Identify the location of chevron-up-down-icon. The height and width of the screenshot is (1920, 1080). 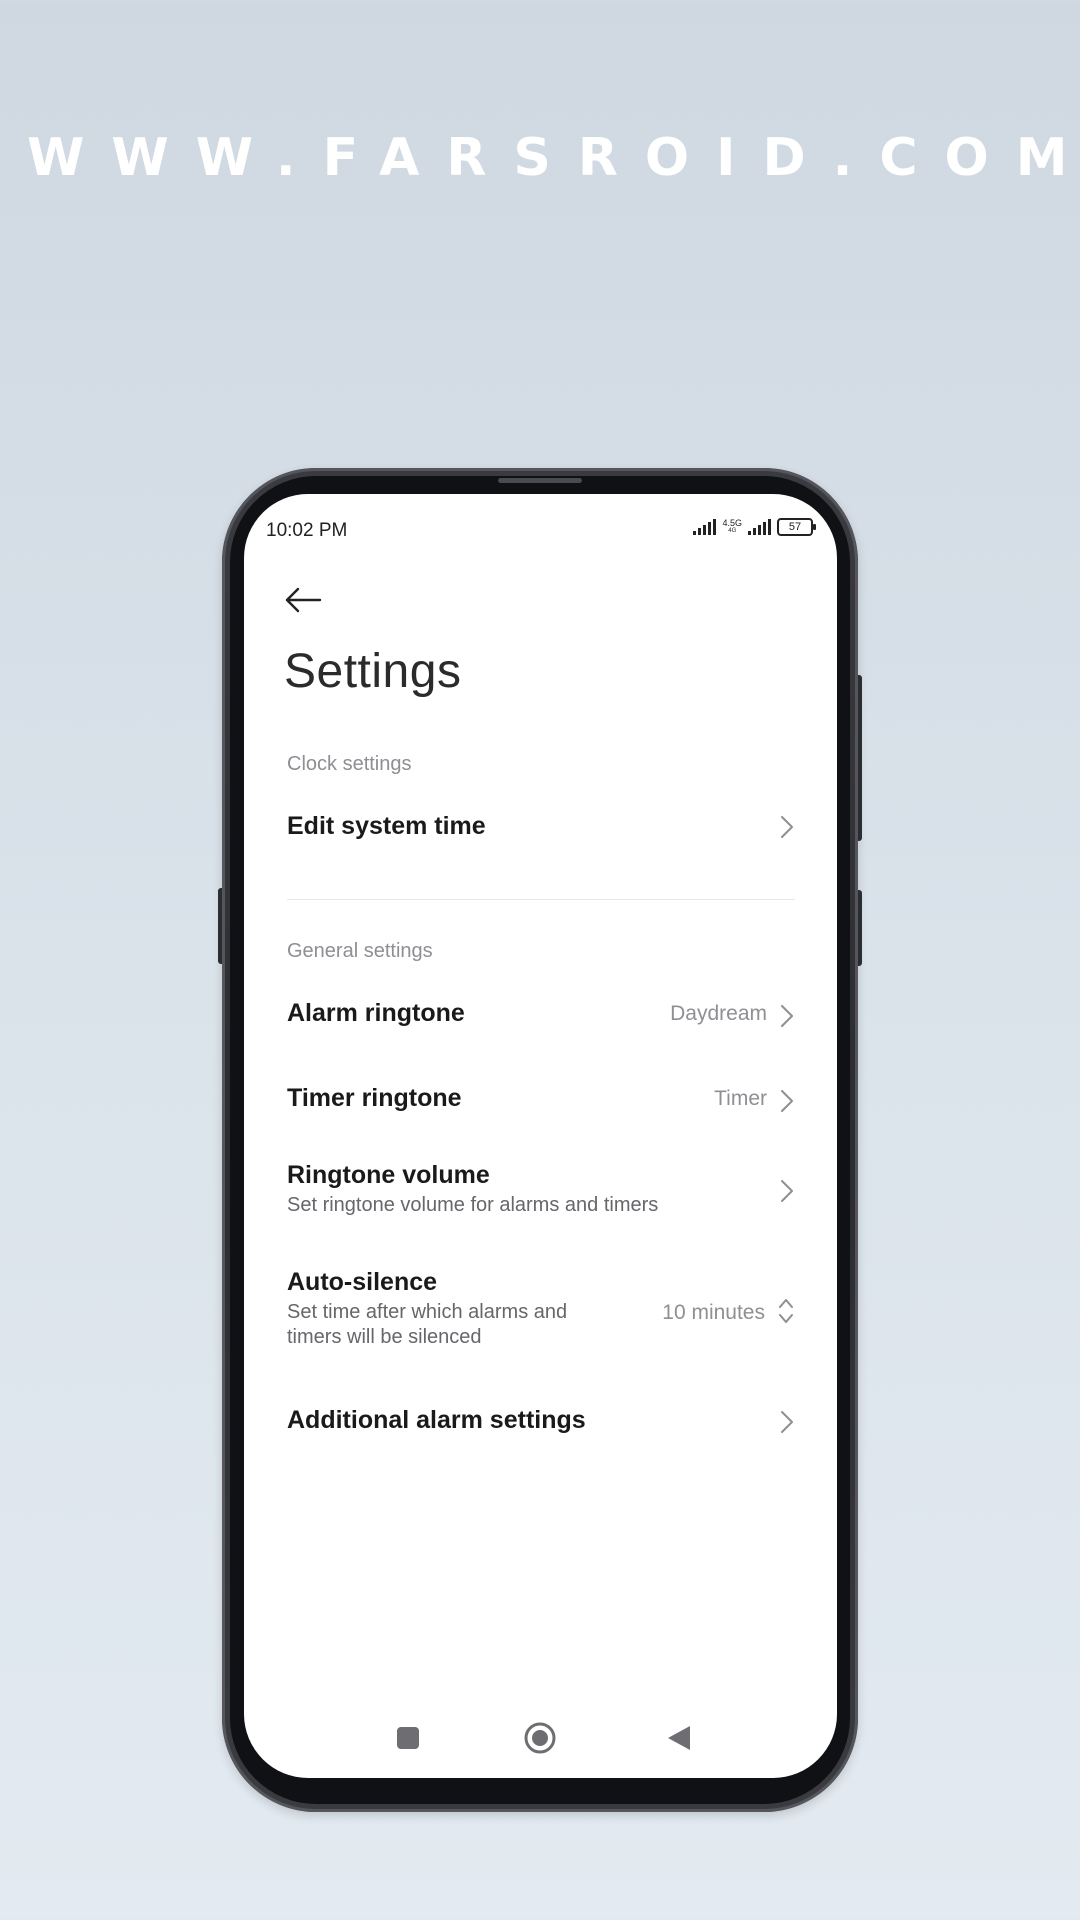
(786, 1311).